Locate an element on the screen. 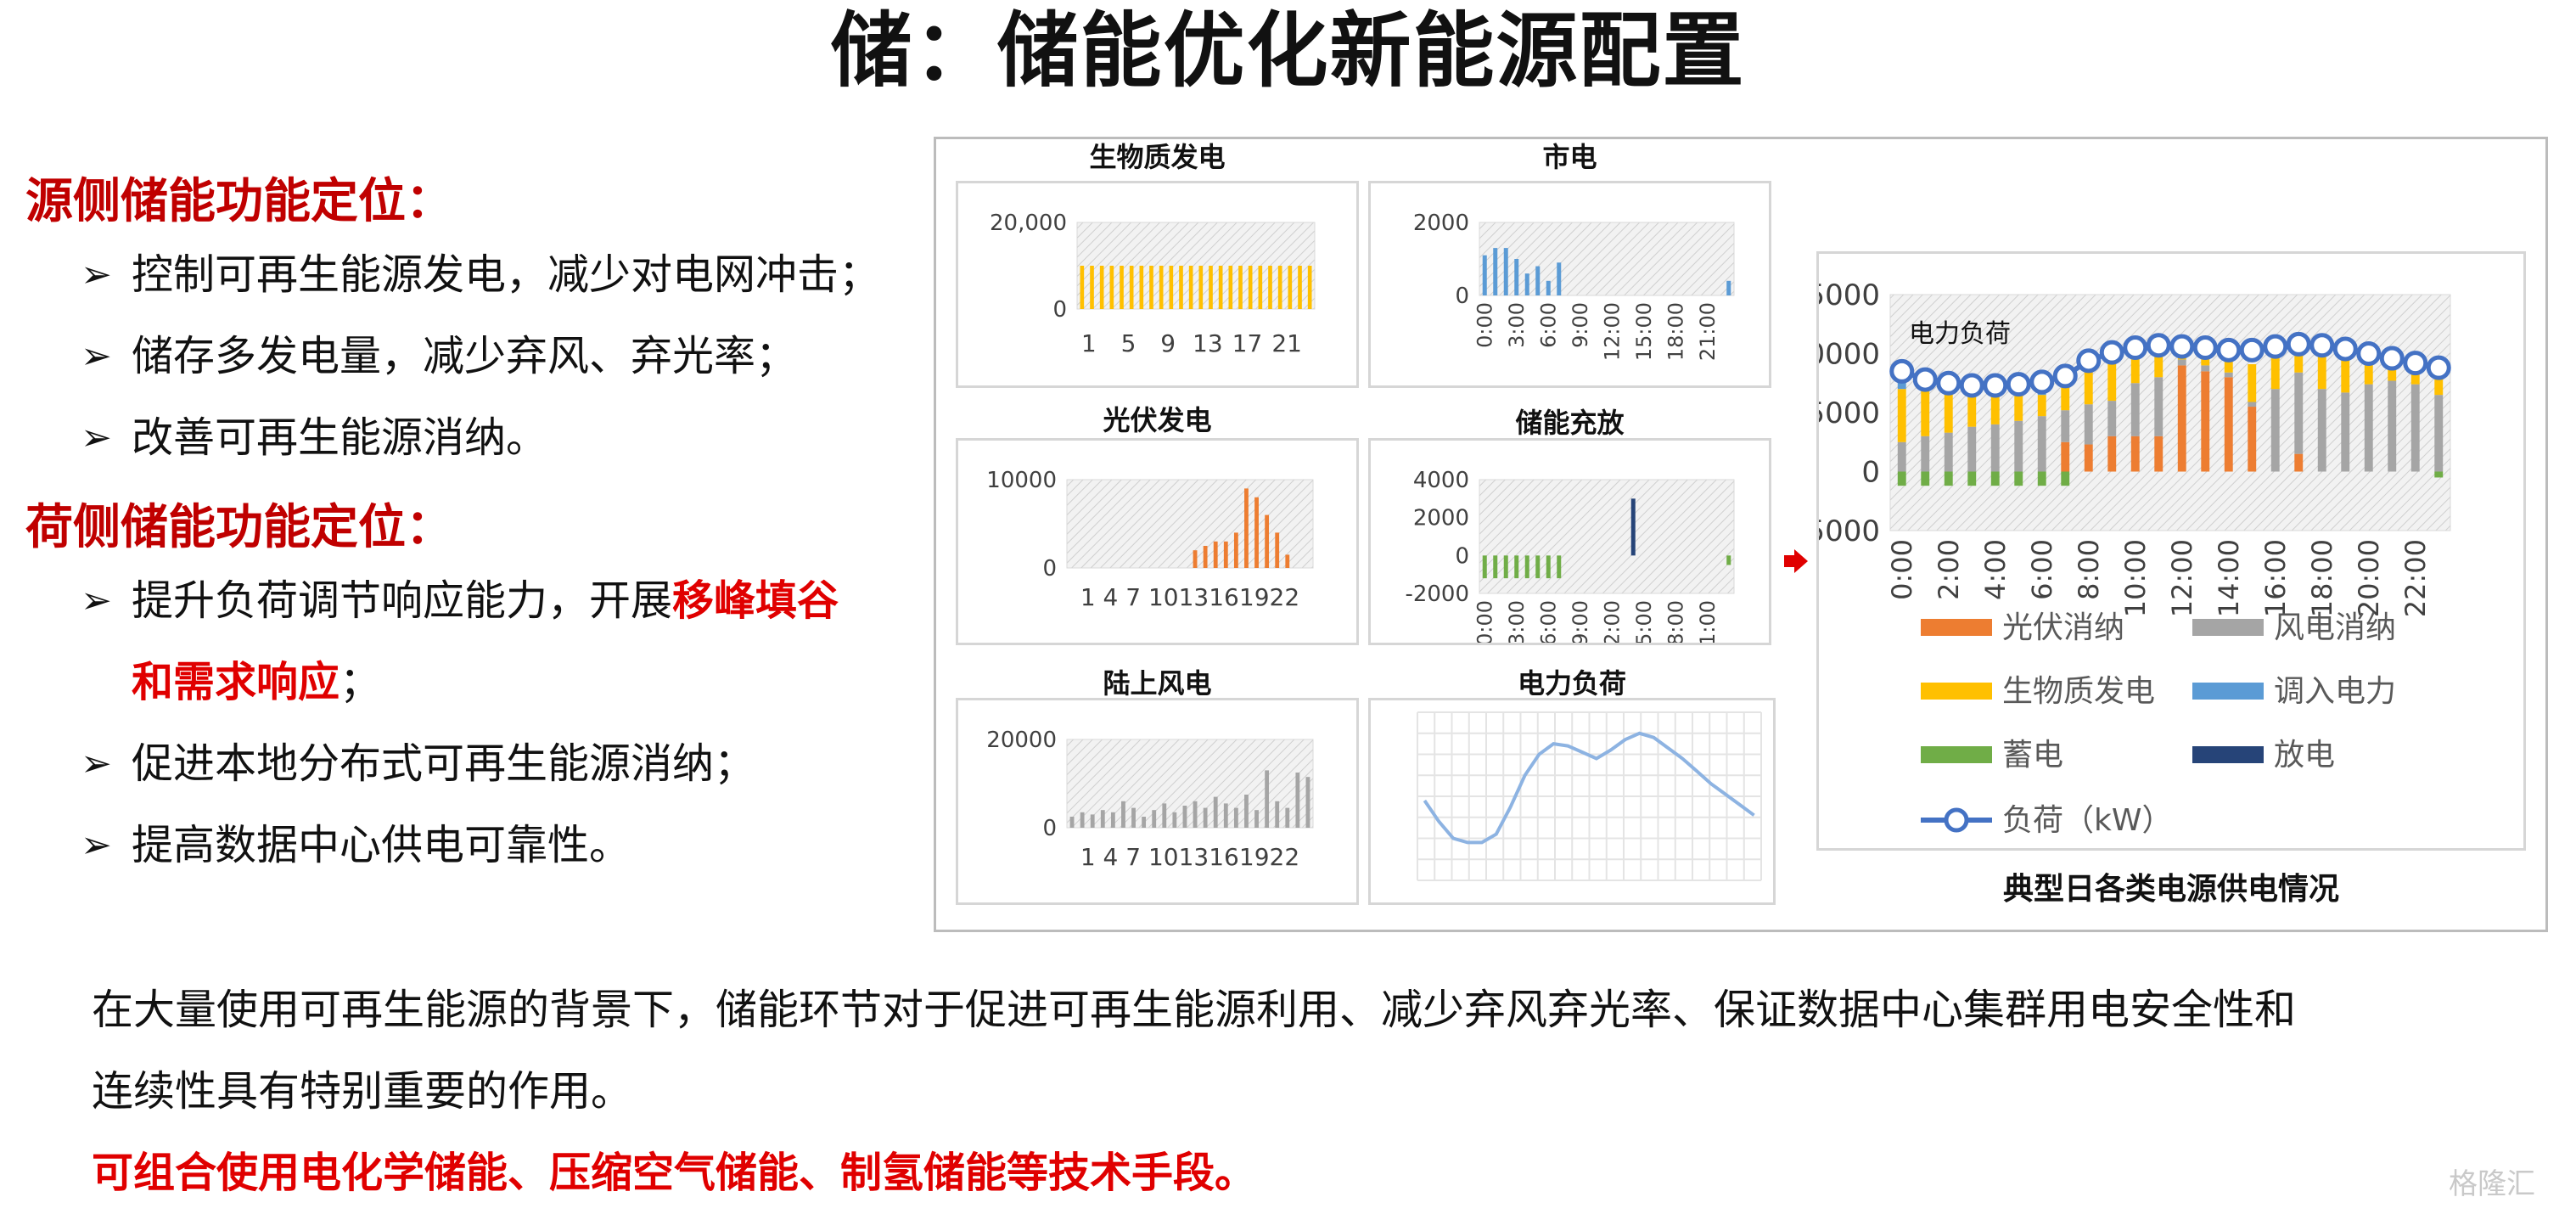  pv-chart-title: 光伏发电 is located at coordinates (1157, 420).